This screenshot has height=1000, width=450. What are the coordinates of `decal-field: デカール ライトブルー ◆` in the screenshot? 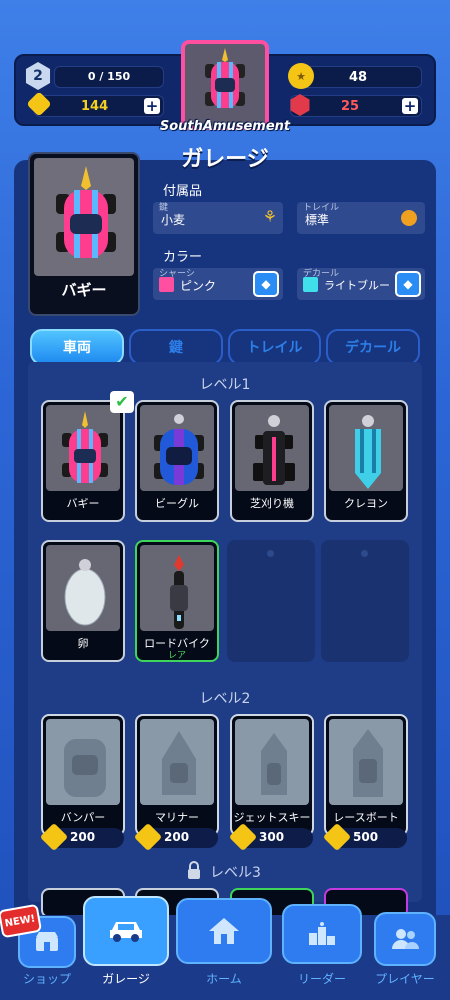 It's located at (361, 284).